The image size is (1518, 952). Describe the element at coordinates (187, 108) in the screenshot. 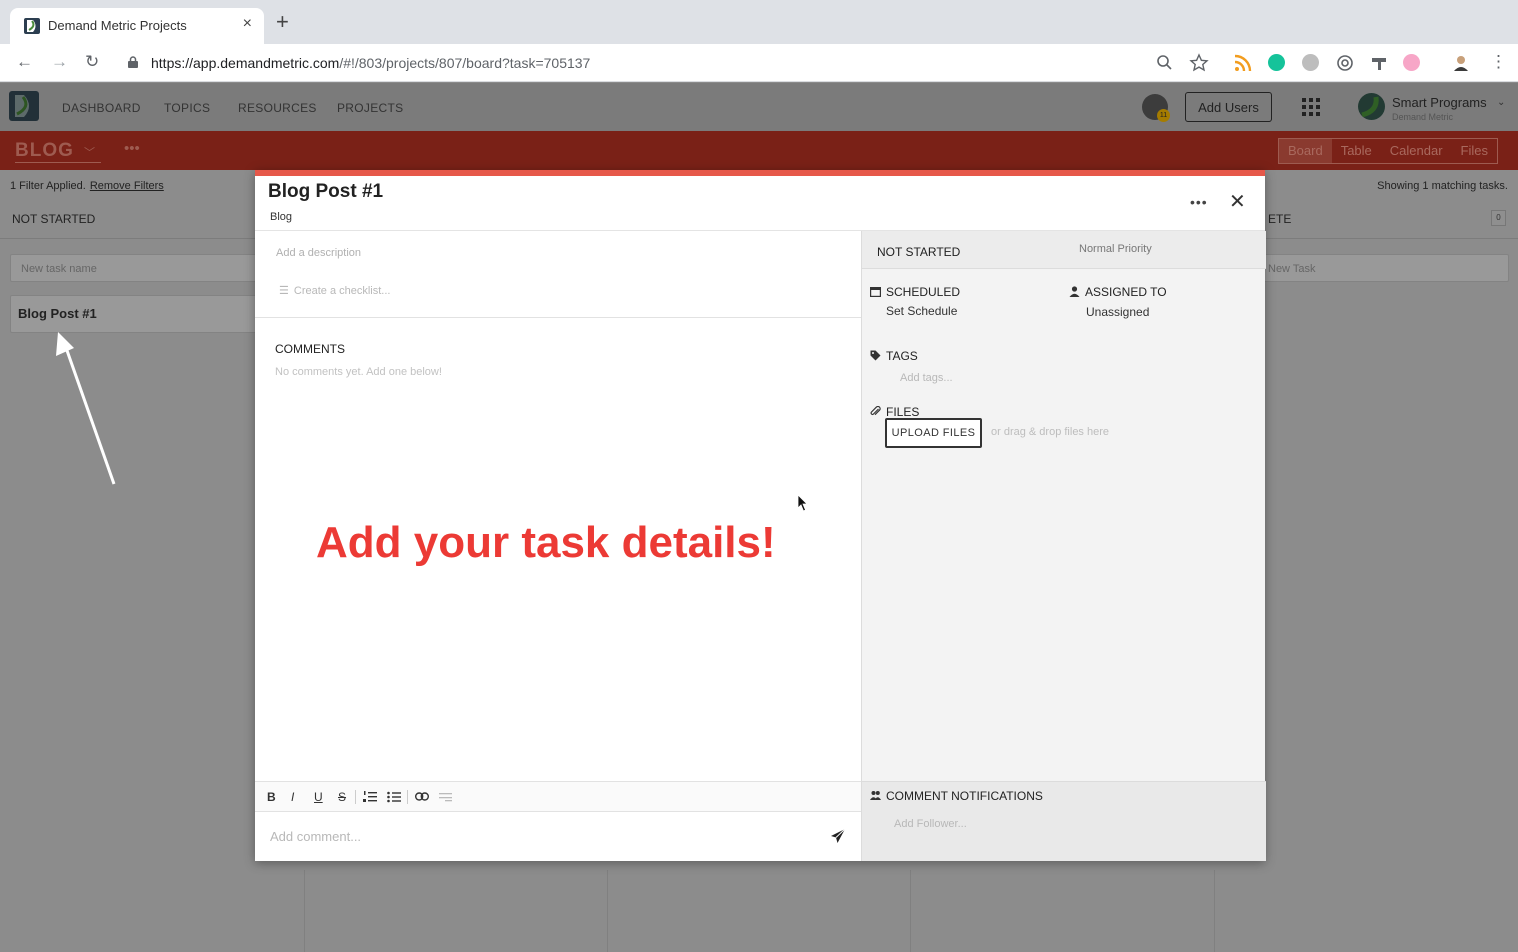

I see `nav-topics: TOPICS` at that location.